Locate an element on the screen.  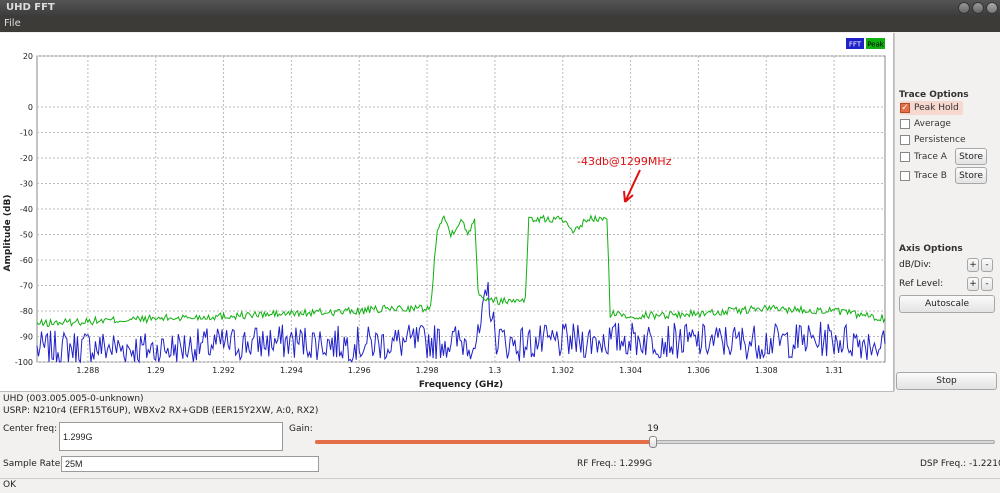
average-checkbox: Average is located at coordinates (925, 124).